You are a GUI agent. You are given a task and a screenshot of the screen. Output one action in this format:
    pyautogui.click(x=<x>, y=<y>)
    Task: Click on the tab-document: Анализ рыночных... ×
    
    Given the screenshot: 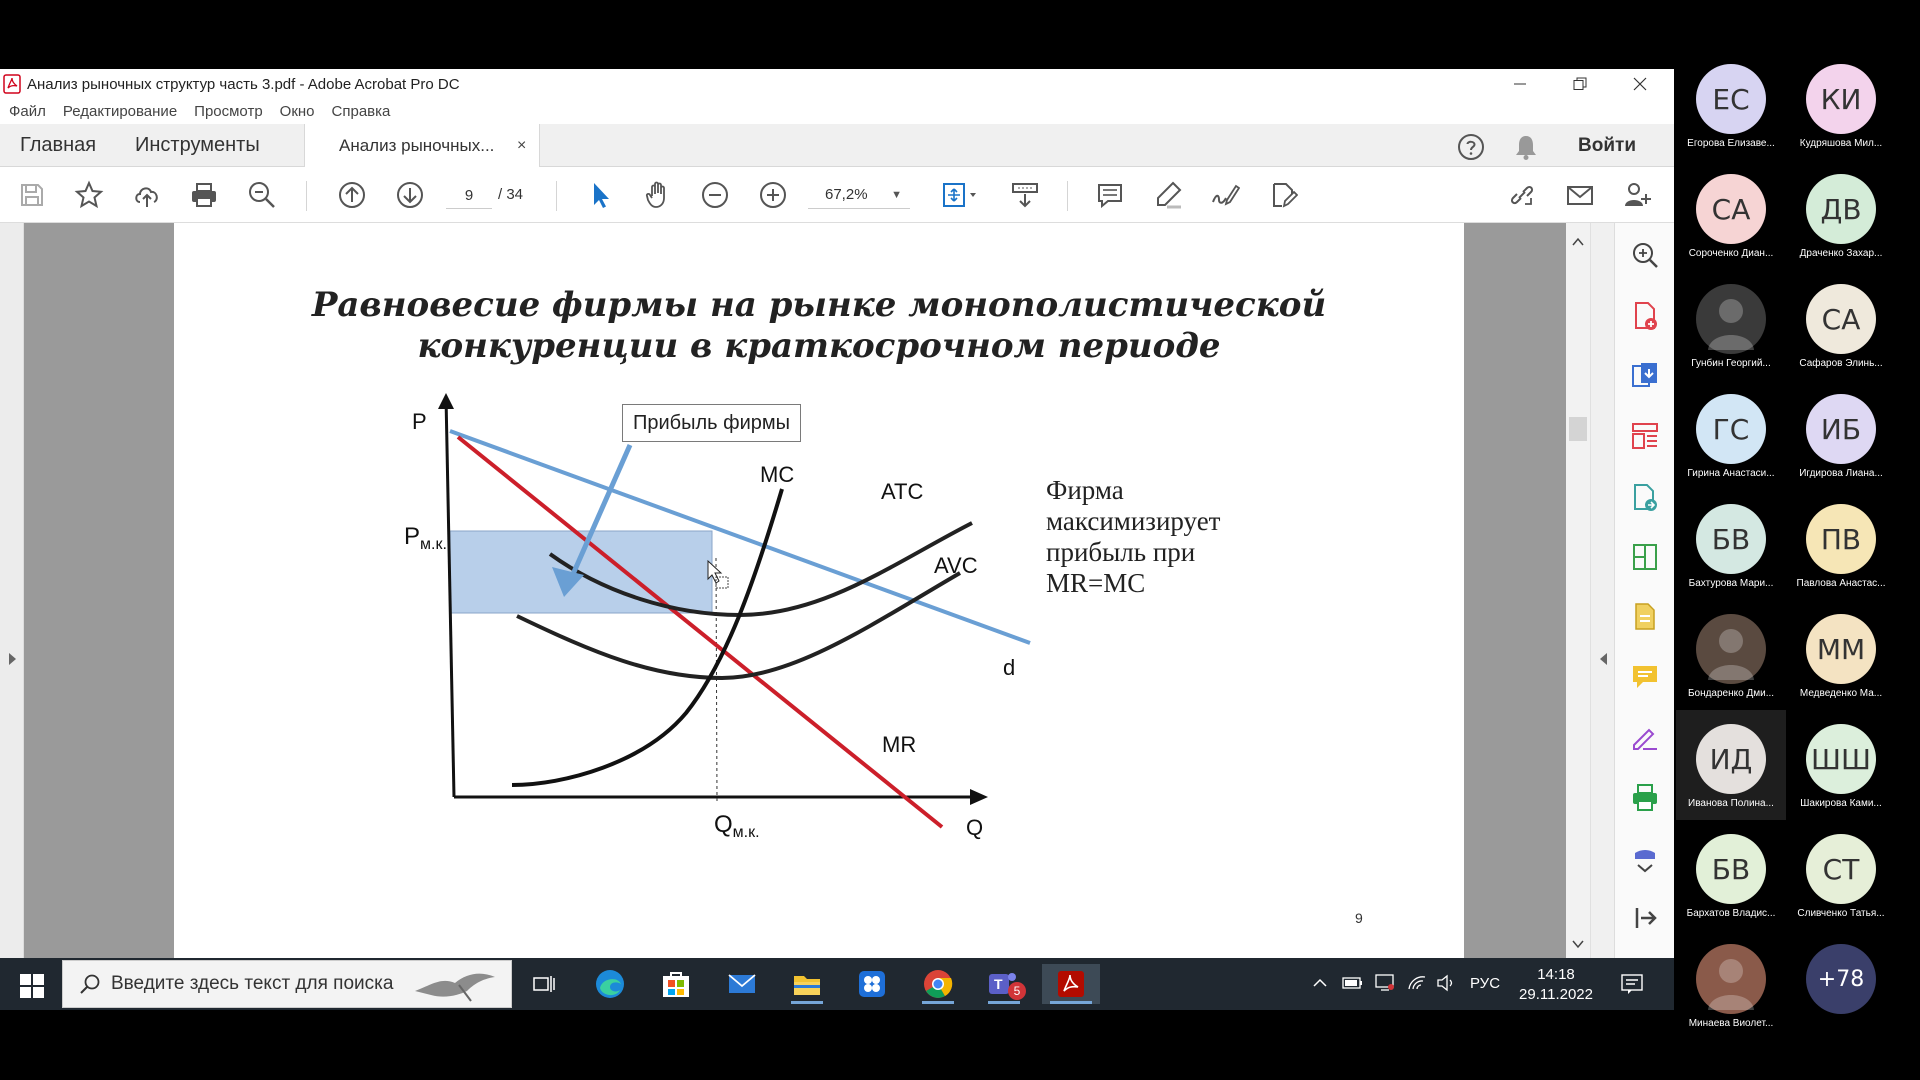 What is the action you would take?
    pyautogui.click(x=422, y=146)
    